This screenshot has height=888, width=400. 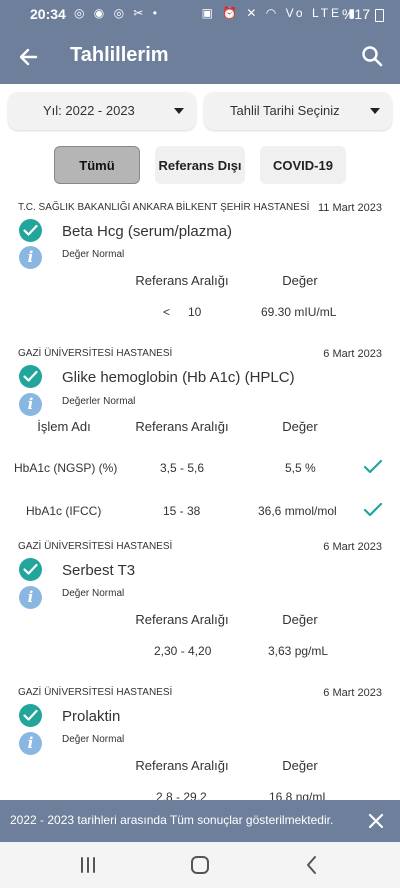 I want to click on search-icon, so click(x=372, y=56).